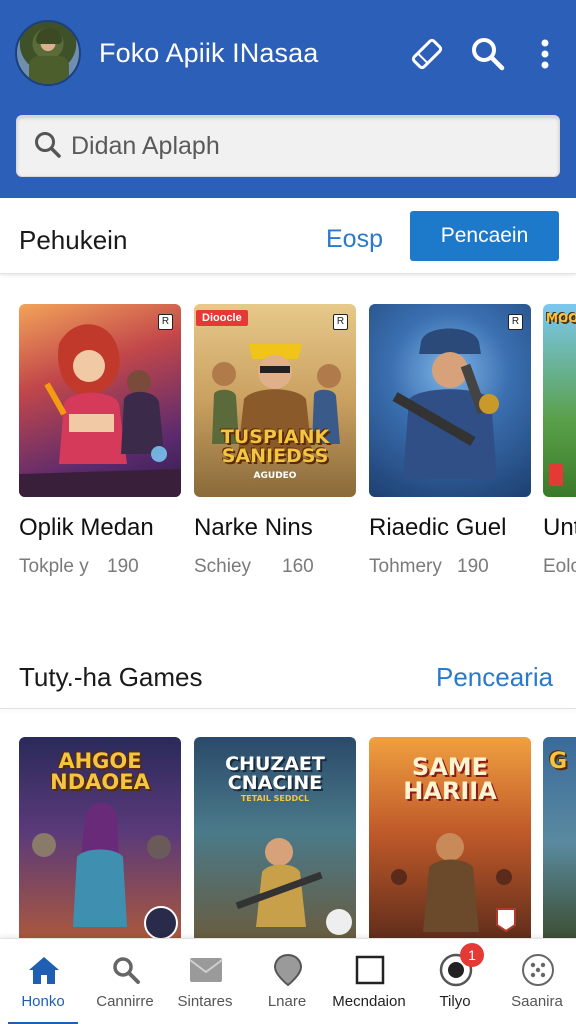 Image resolution: width=576 pixels, height=1024 pixels. Describe the element at coordinates (288, 970) in the screenshot. I see `map-pin-icon` at that location.